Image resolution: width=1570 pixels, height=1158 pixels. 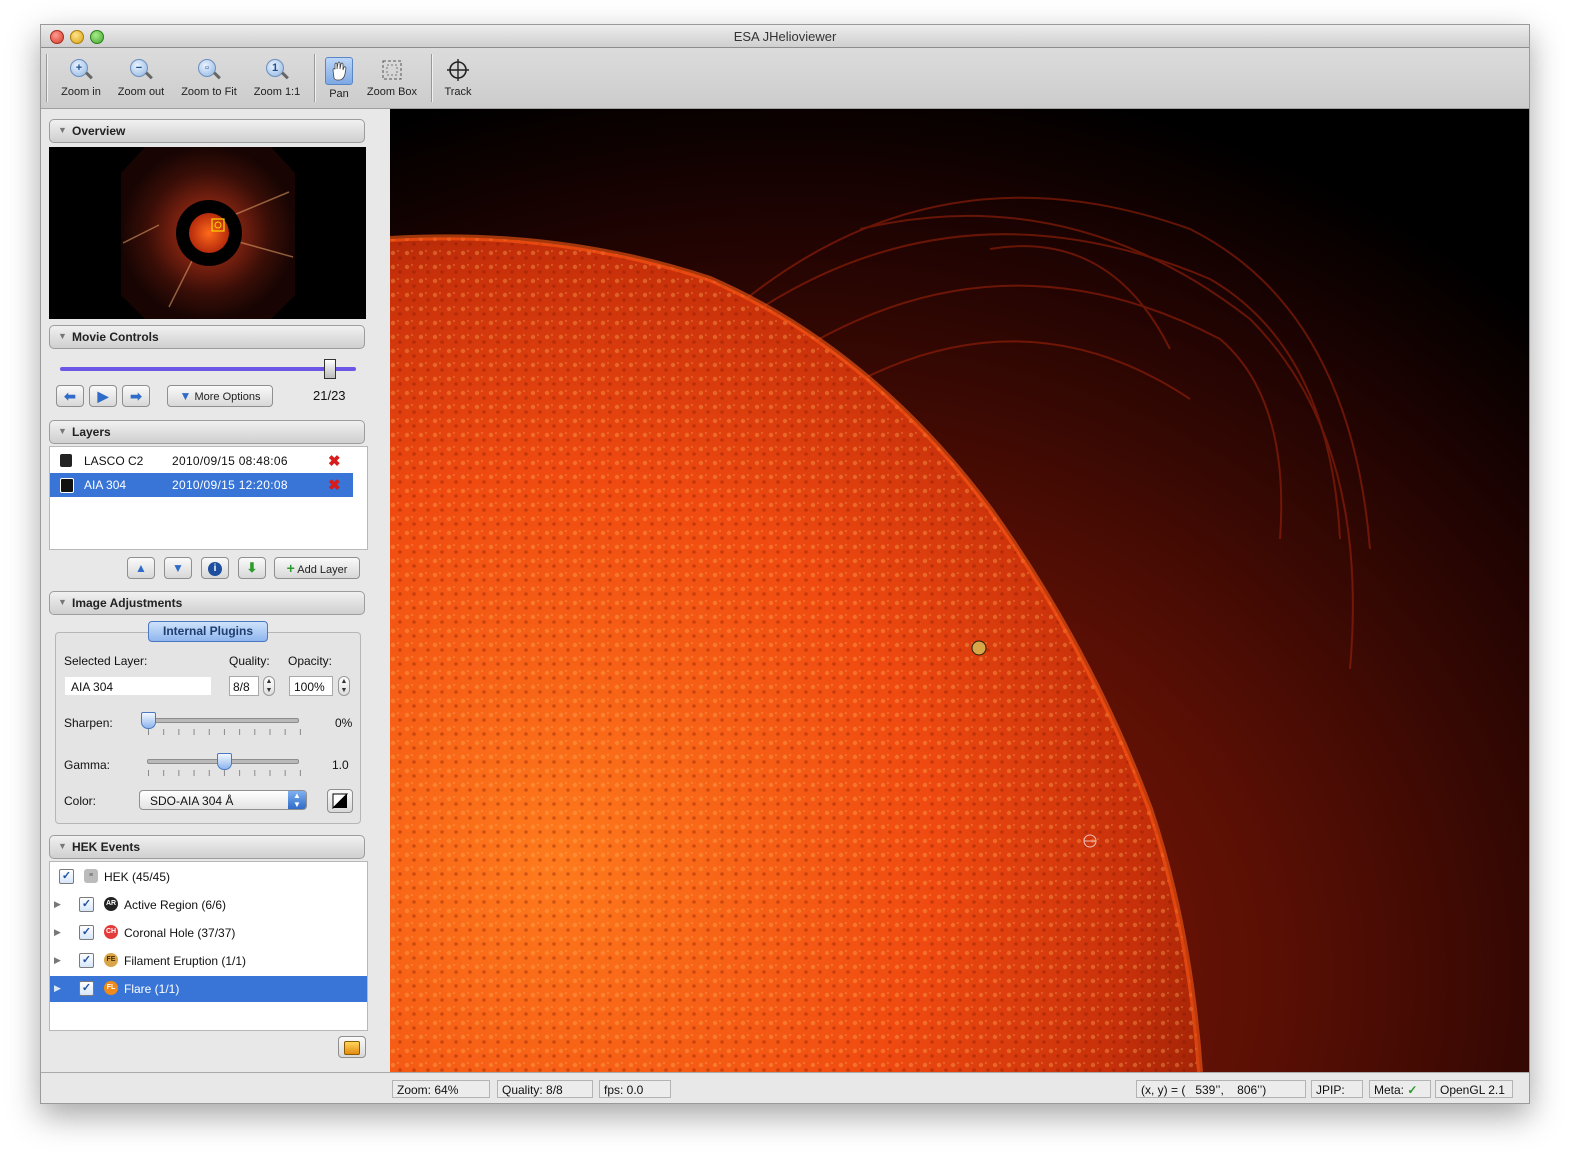 What do you see at coordinates (344, 723) in the screenshot?
I see `sharpen-value: 0%` at bounding box center [344, 723].